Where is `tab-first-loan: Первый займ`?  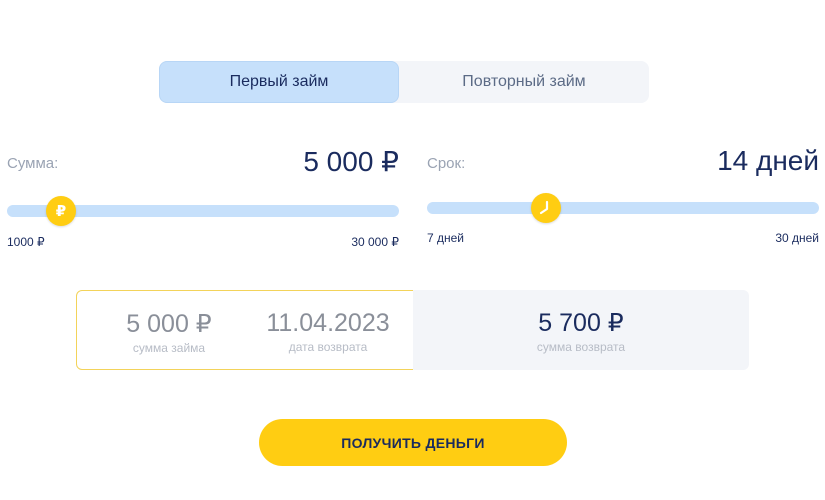 tab-first-loan: Первый займ is located at coordinates (279, 82).